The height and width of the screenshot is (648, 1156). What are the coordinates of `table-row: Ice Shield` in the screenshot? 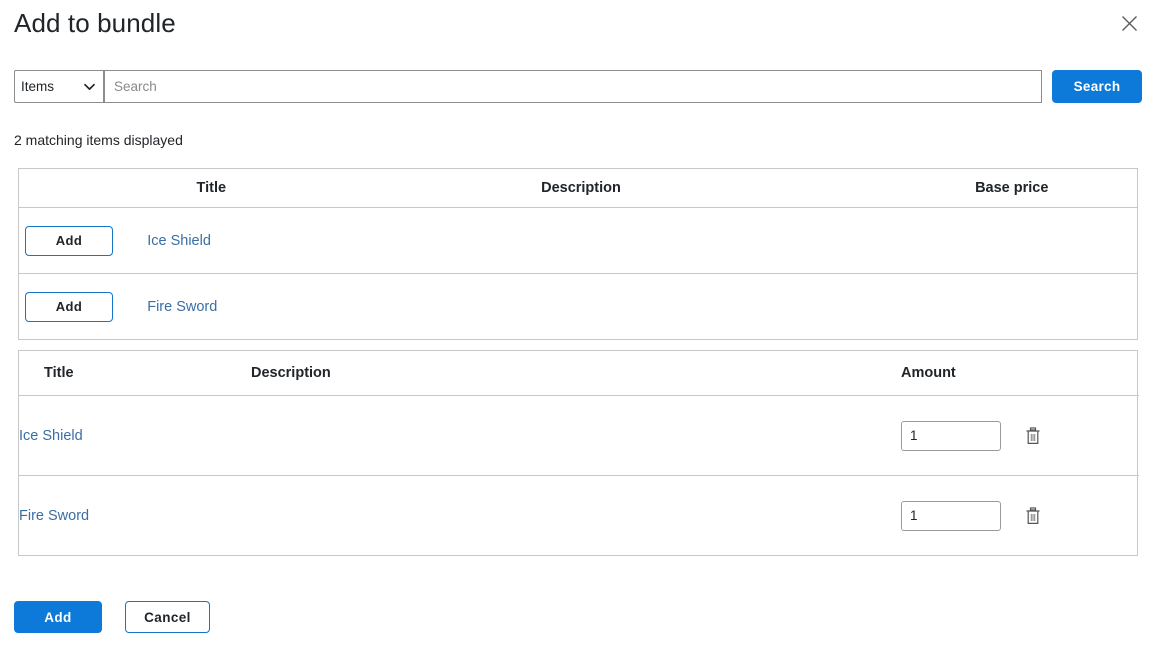 It's located at (579, 435).